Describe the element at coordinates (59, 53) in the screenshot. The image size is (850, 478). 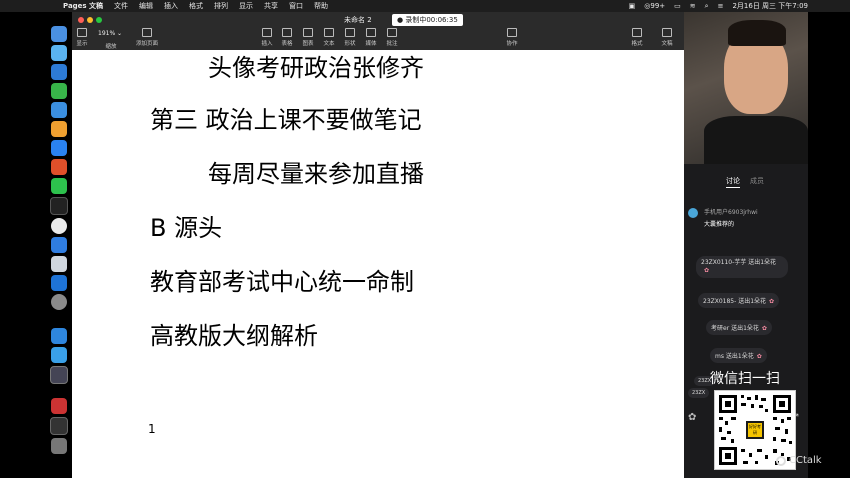
I see `safari-icon` at that location.